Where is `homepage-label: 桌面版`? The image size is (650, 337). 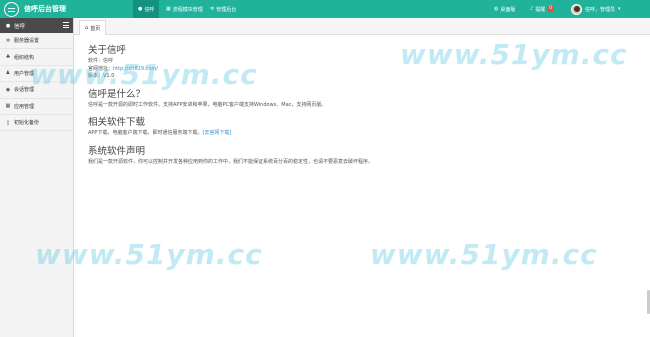 homepage-label: 桌面版 is located at coordinates (508, 9).